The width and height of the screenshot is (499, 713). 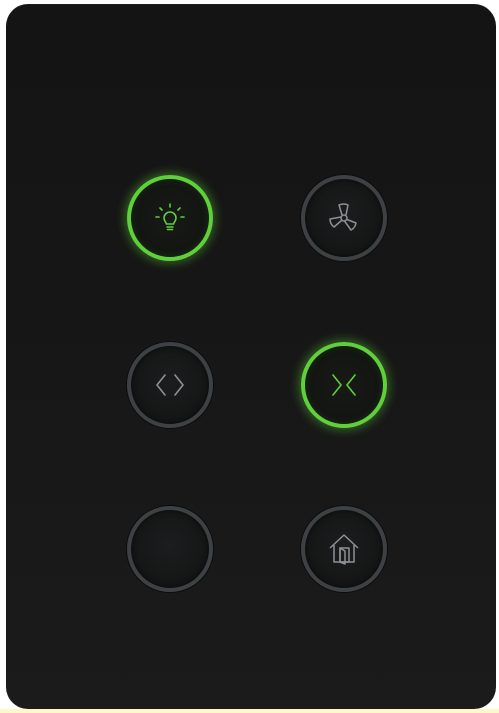 What do you see at coordinates (170, 549) in the screenshot?
I see `blank-button` at bounding box center [170, 549].